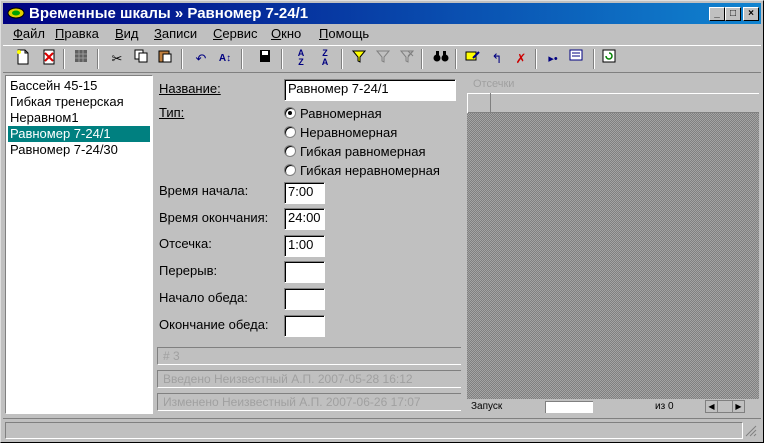 This screenshot has width=764, height=443. I want to click on menu-edit: Правка, so click(77, 34).